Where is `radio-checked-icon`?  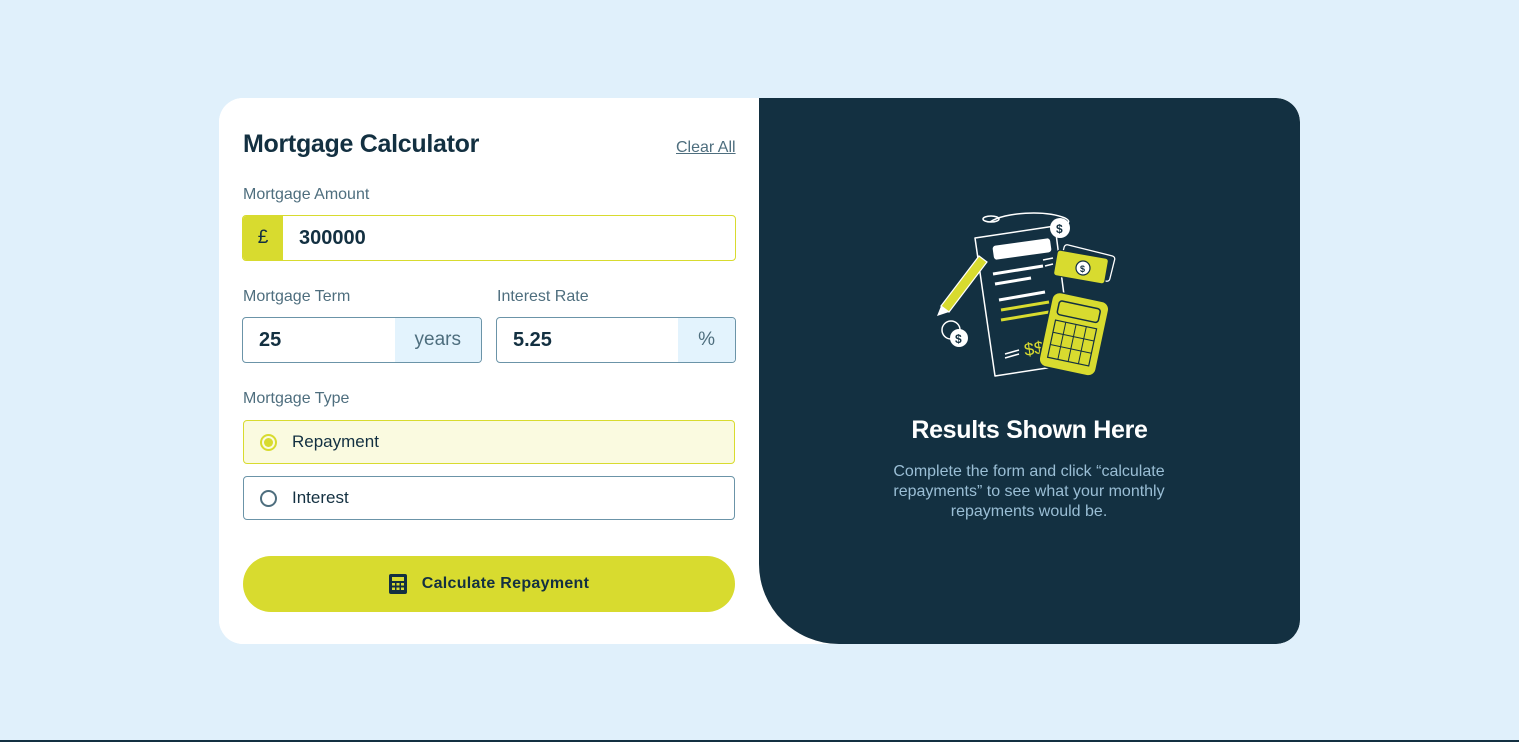
radio-checked-icon is located at coordinates (268, 442).